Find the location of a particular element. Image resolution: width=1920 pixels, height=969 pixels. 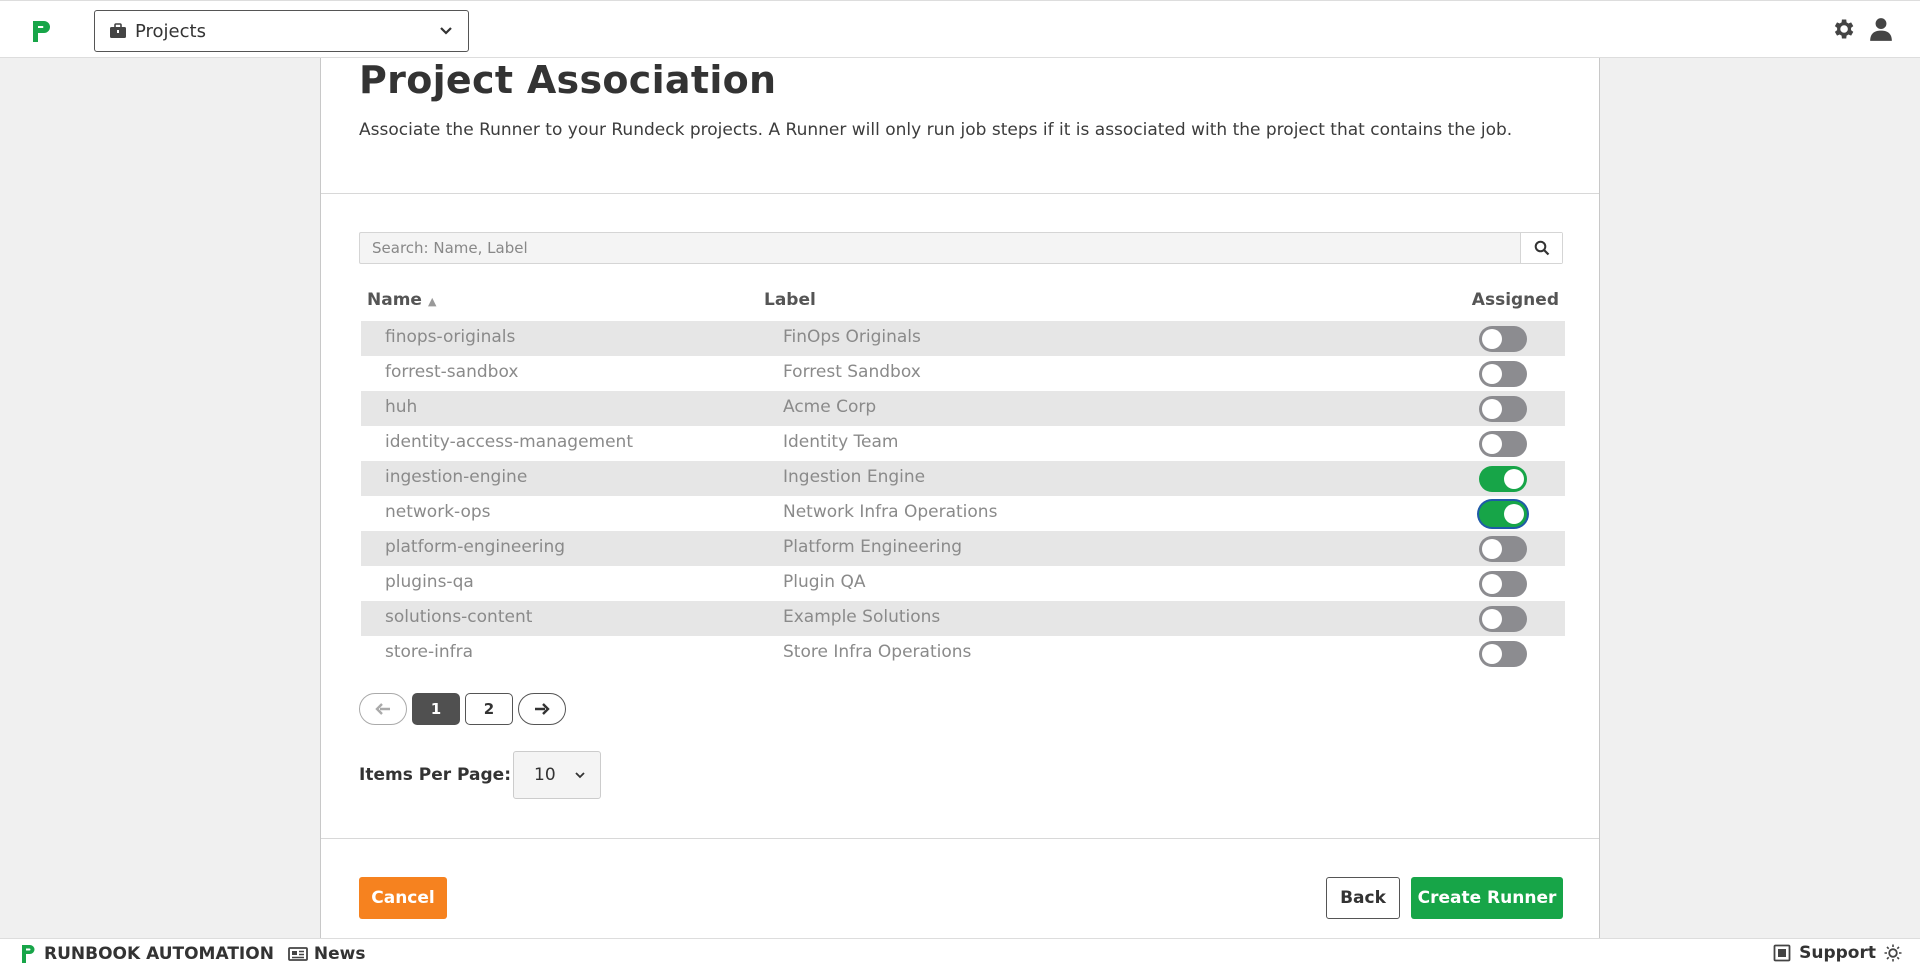

search-icon is located at coordinates (1541, 248).